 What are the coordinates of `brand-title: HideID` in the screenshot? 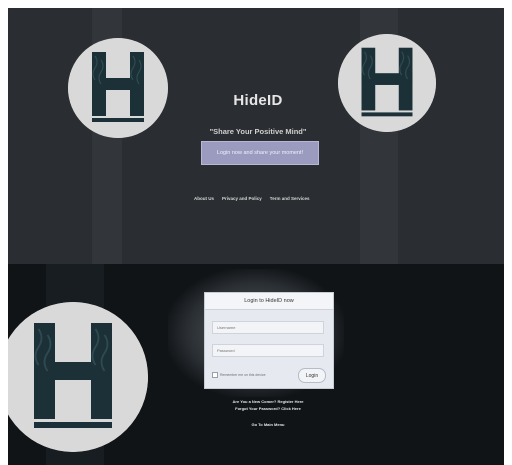 It's located at (258, 100).